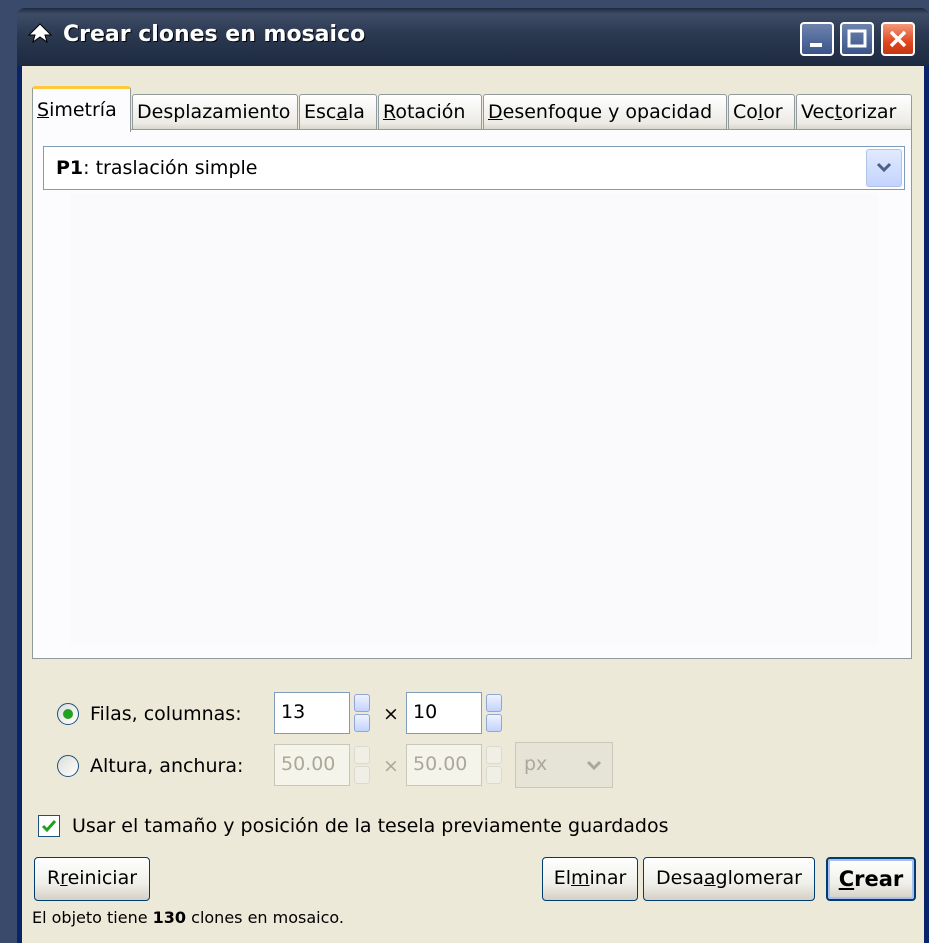 The image size is (929, 943). What do you see at coordinates (816, 45) in the screenshot?
I see `minimize-icon` at bounding box center [816, 45].